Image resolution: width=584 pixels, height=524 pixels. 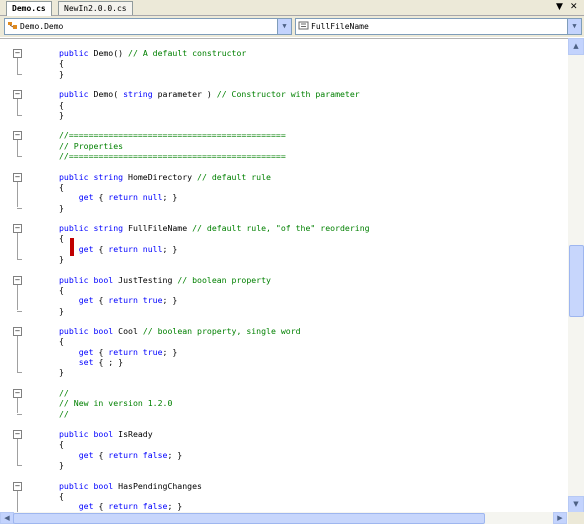 I want to click on property-icon, so click(x=303, y=25).